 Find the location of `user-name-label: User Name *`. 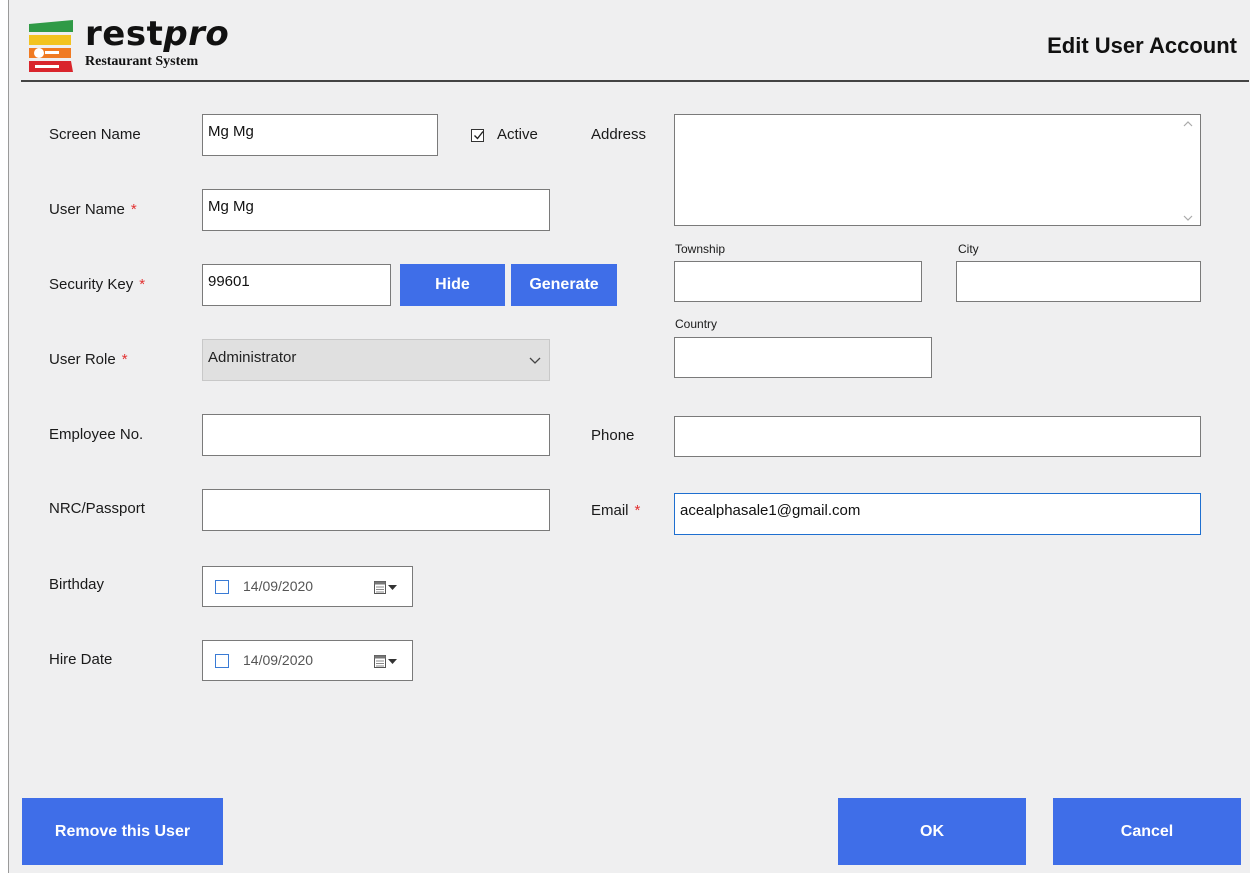

user-name-label: User Name * is located at coordinates (93, 209).